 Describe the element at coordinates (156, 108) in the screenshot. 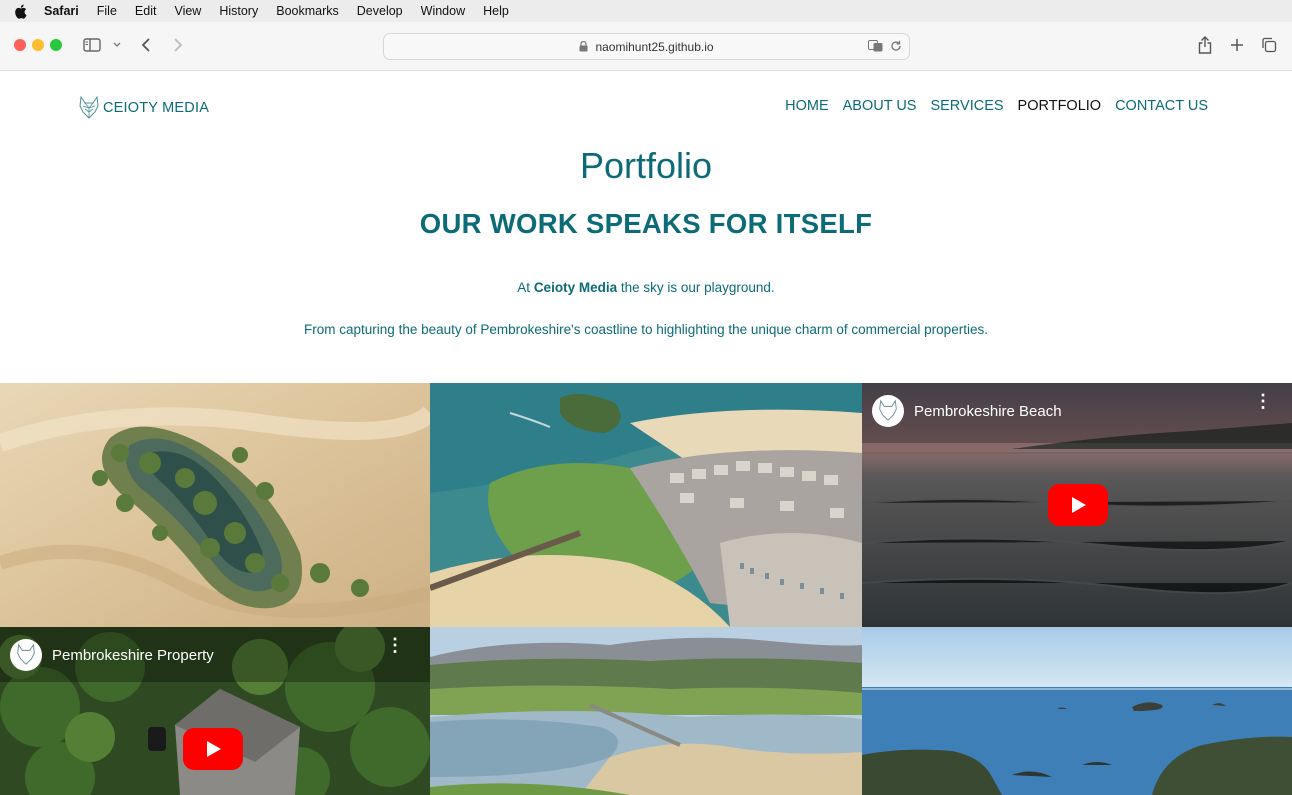

I see `site-brand-text: CEIOTY MEDIA` at that location.